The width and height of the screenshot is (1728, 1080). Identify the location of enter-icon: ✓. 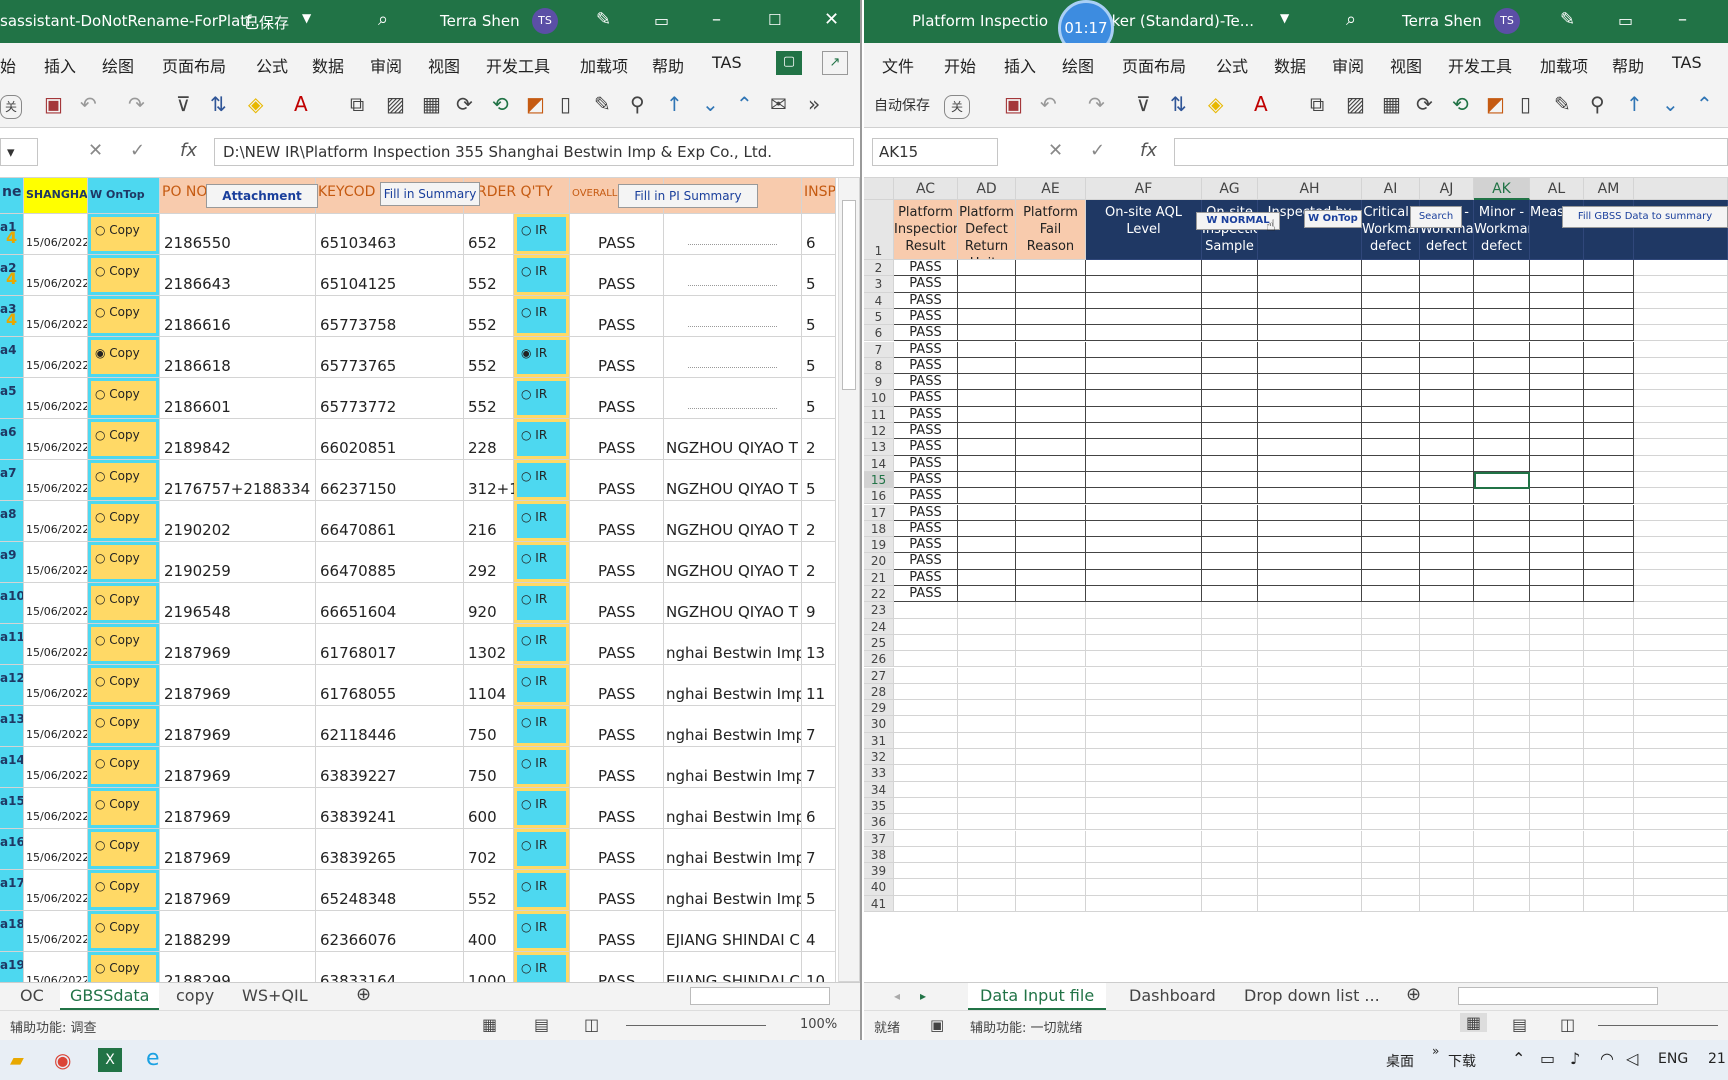
(1097, 150).